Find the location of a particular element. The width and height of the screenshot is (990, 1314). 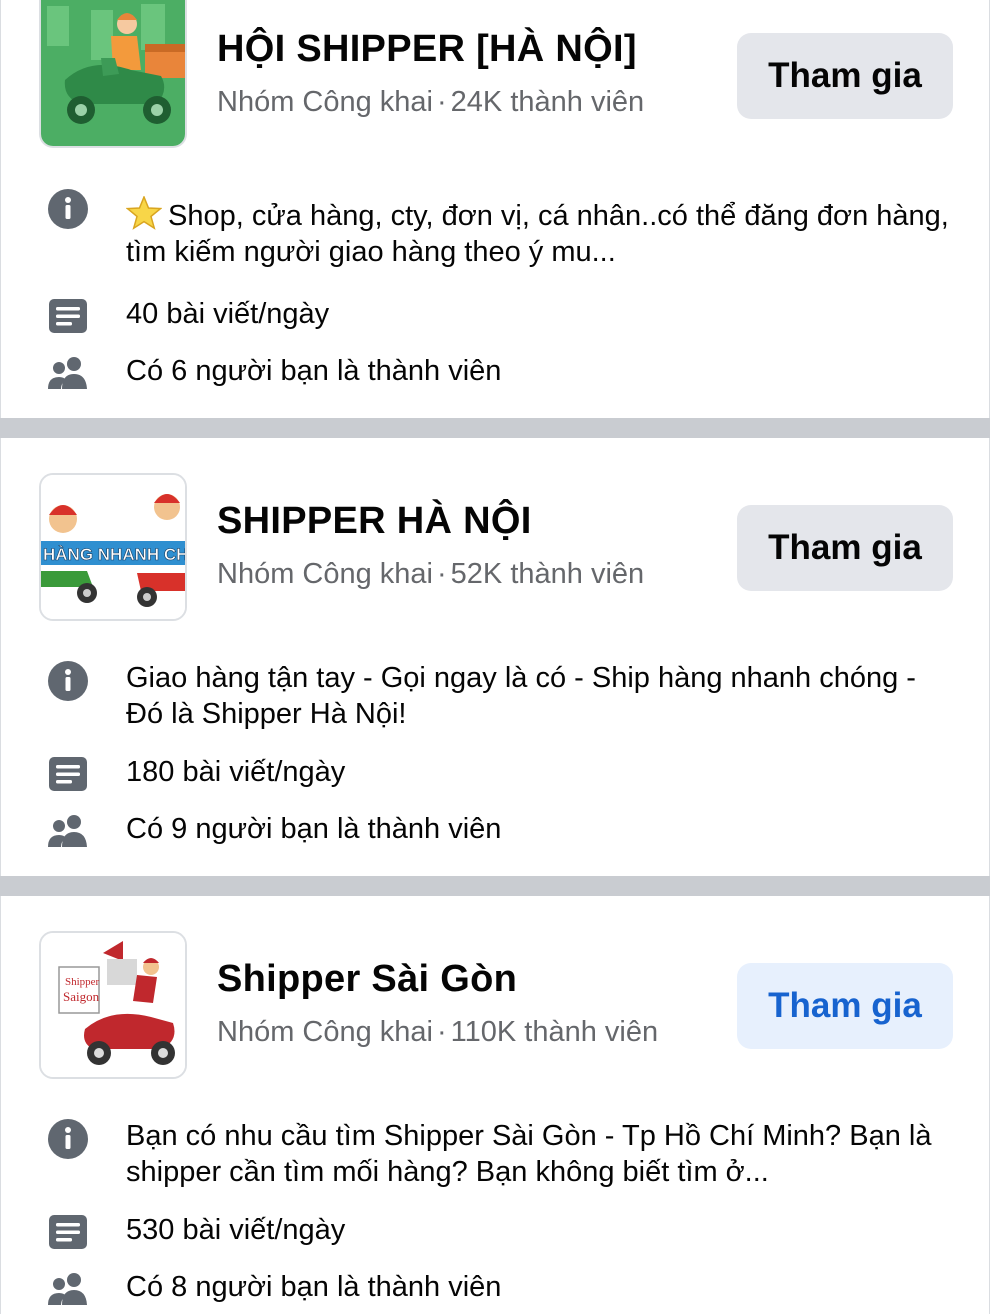

shipper-scooter-illustration is located at coordinates (113, 73).